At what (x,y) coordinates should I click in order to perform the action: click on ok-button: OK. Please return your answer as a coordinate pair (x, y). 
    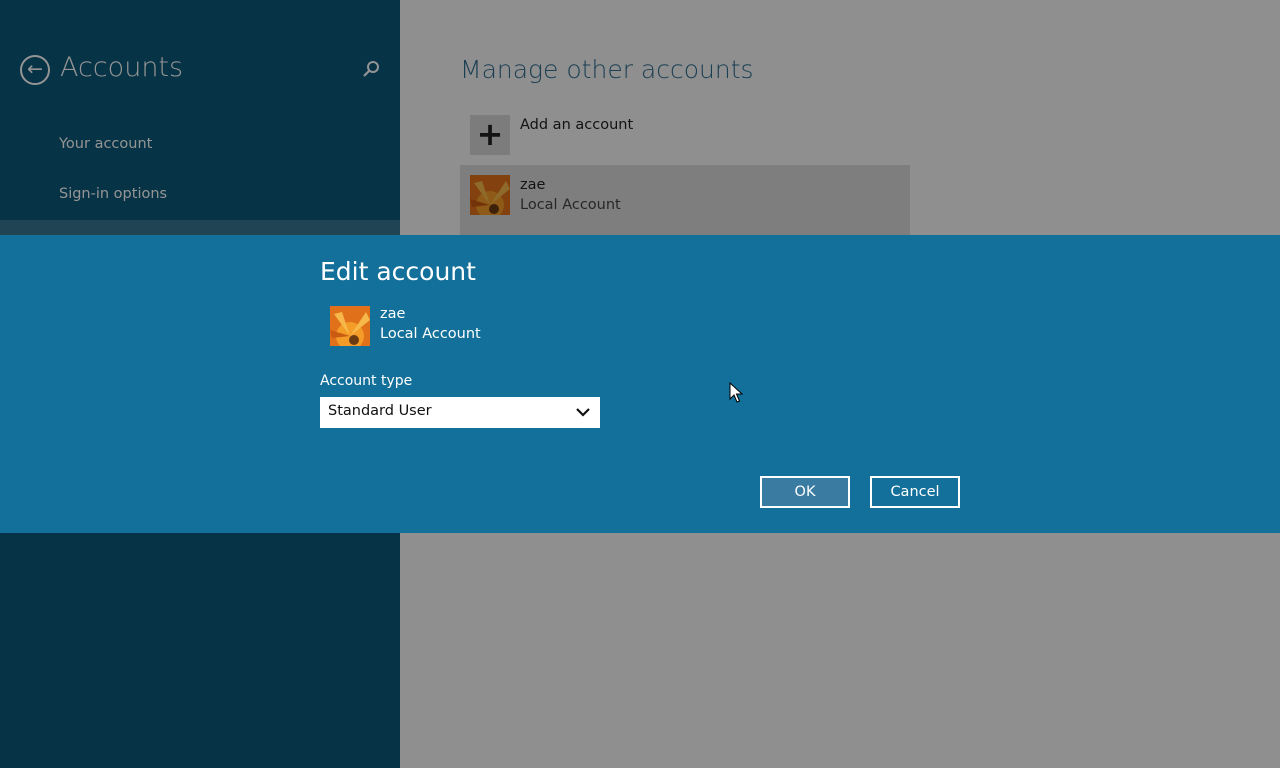
    Looking at the image, I should click on (805, 492).